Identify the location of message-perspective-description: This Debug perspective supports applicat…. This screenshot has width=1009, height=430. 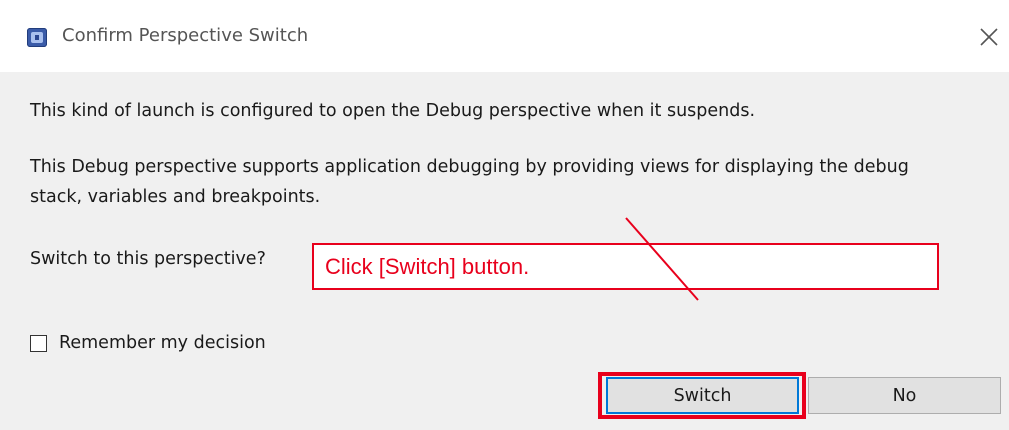
(469, 182).